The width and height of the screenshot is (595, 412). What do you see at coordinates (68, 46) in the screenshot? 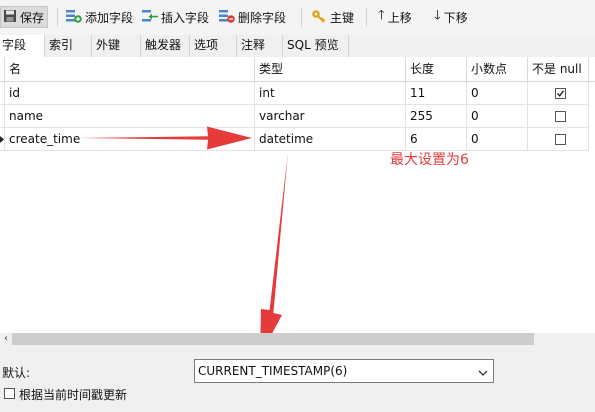
I see `tab-indexes: 索引` at bounding box center [68, 46].